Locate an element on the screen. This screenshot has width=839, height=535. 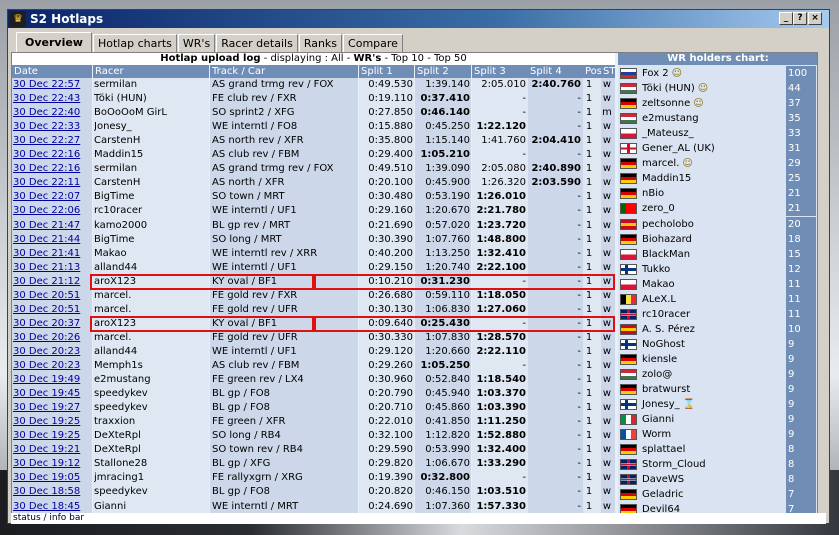
cell-racer: BoOoOoM GirL is located at coordinates (151, 113).